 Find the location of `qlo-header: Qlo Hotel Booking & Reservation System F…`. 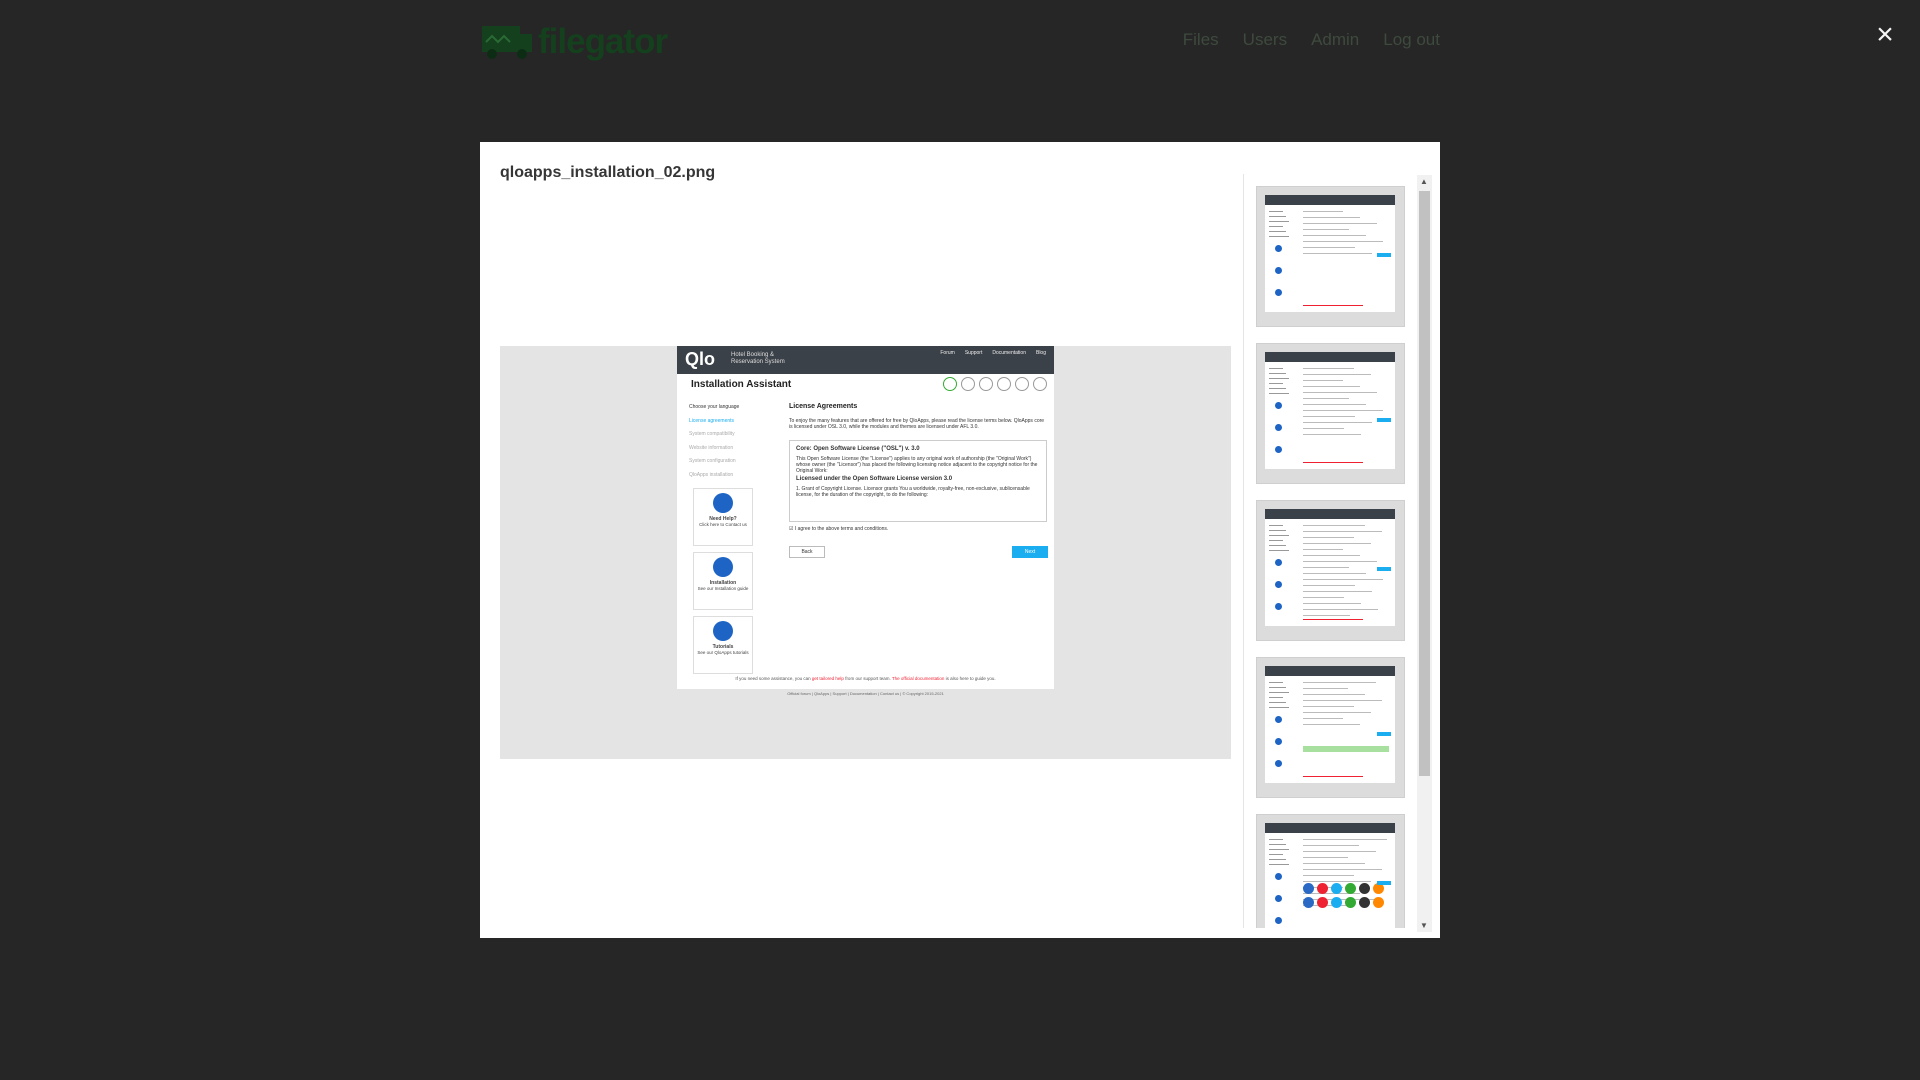

qlo-header: Qlo Hotel Booking & Reservation System F… is located at coordinates (865, 360).